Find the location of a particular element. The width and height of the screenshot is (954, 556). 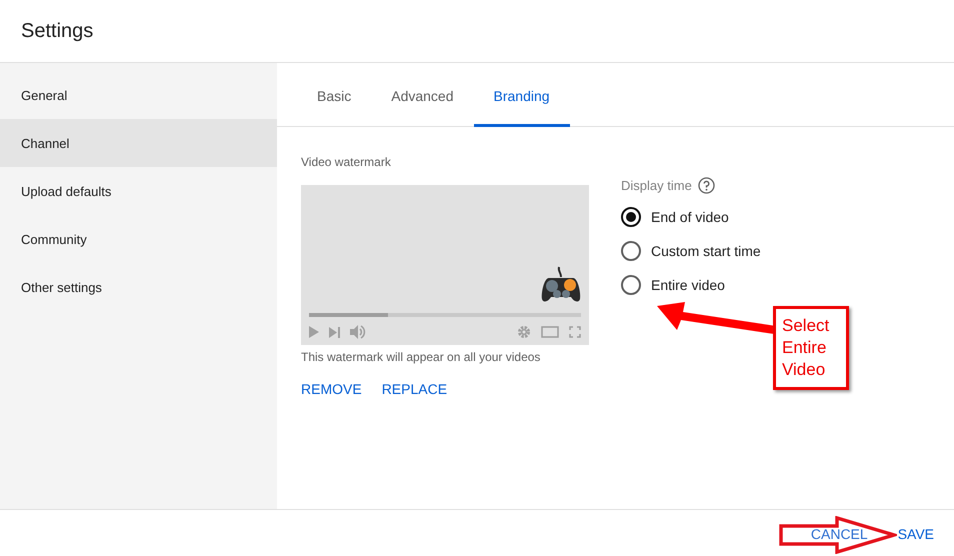

action-link: REPLACE is located at coordinates (415, 389).